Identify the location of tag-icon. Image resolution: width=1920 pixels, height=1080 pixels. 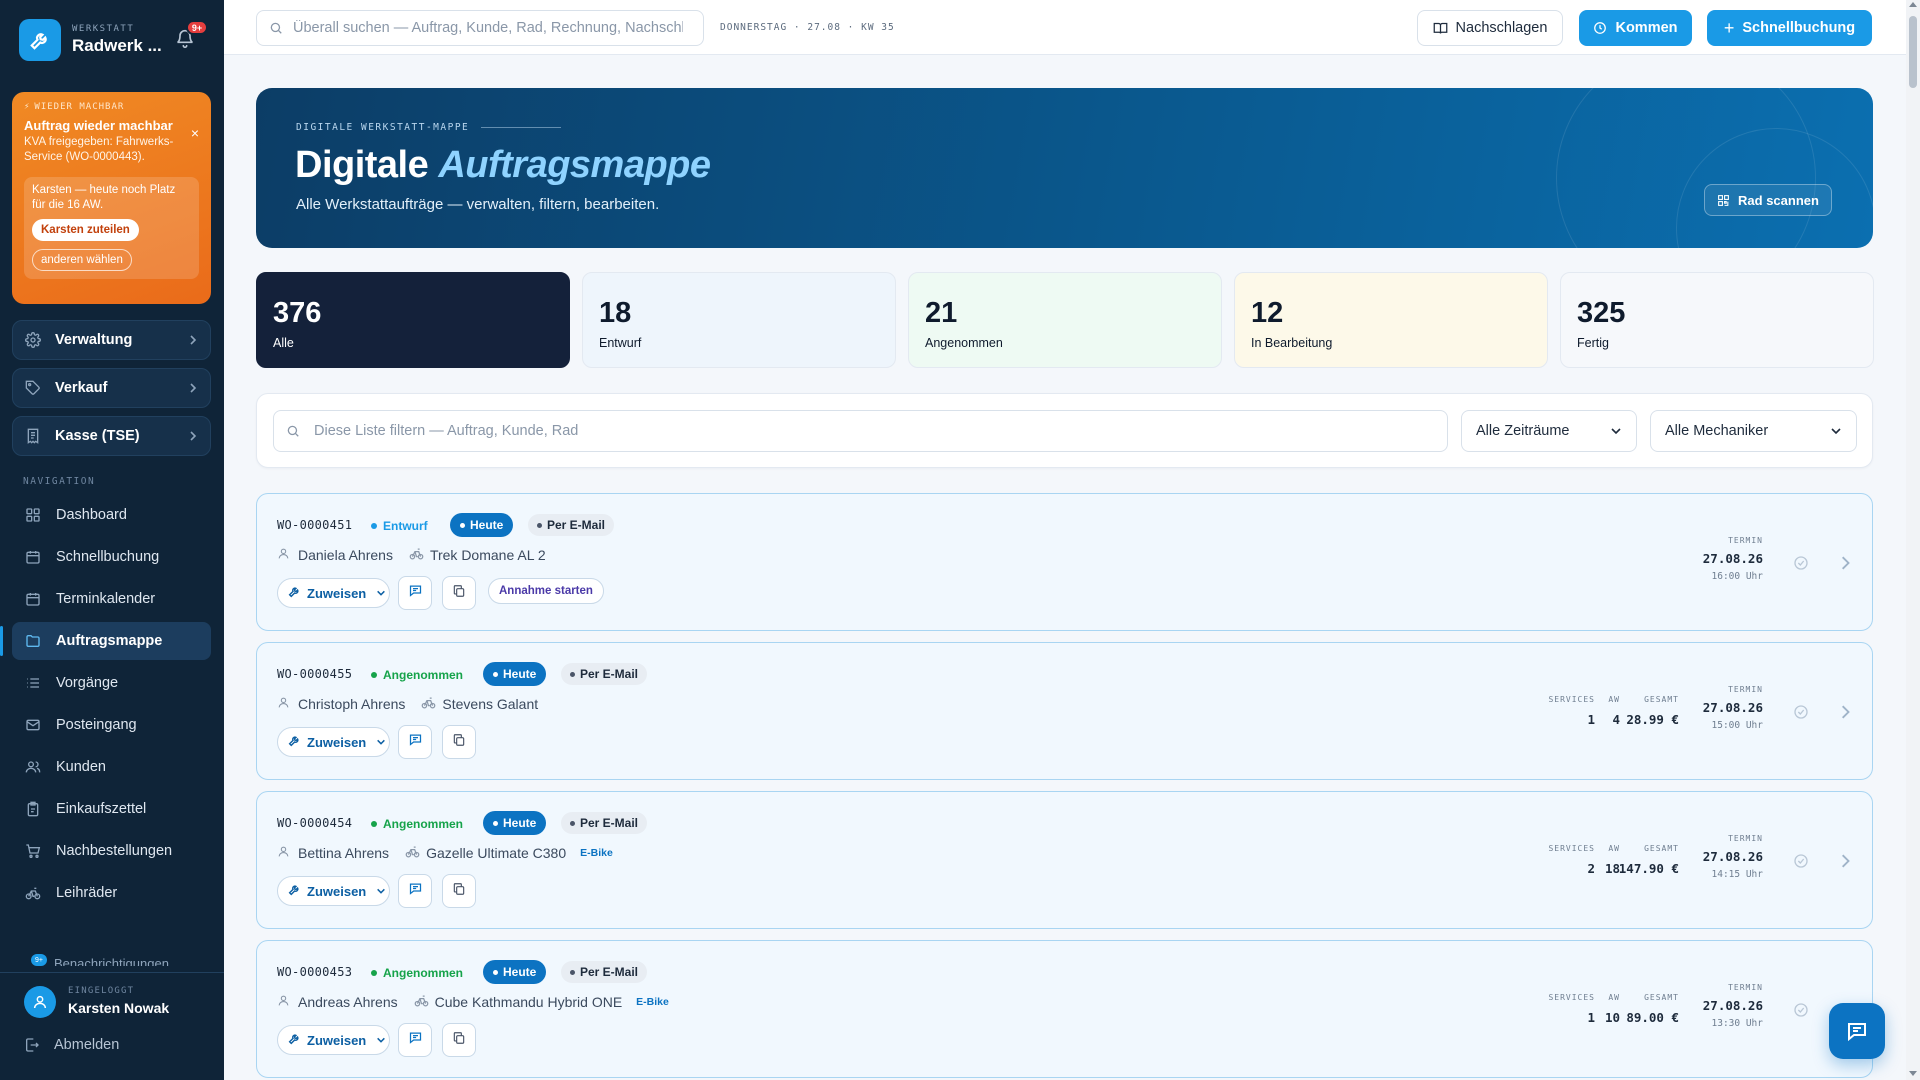
(32, 387).